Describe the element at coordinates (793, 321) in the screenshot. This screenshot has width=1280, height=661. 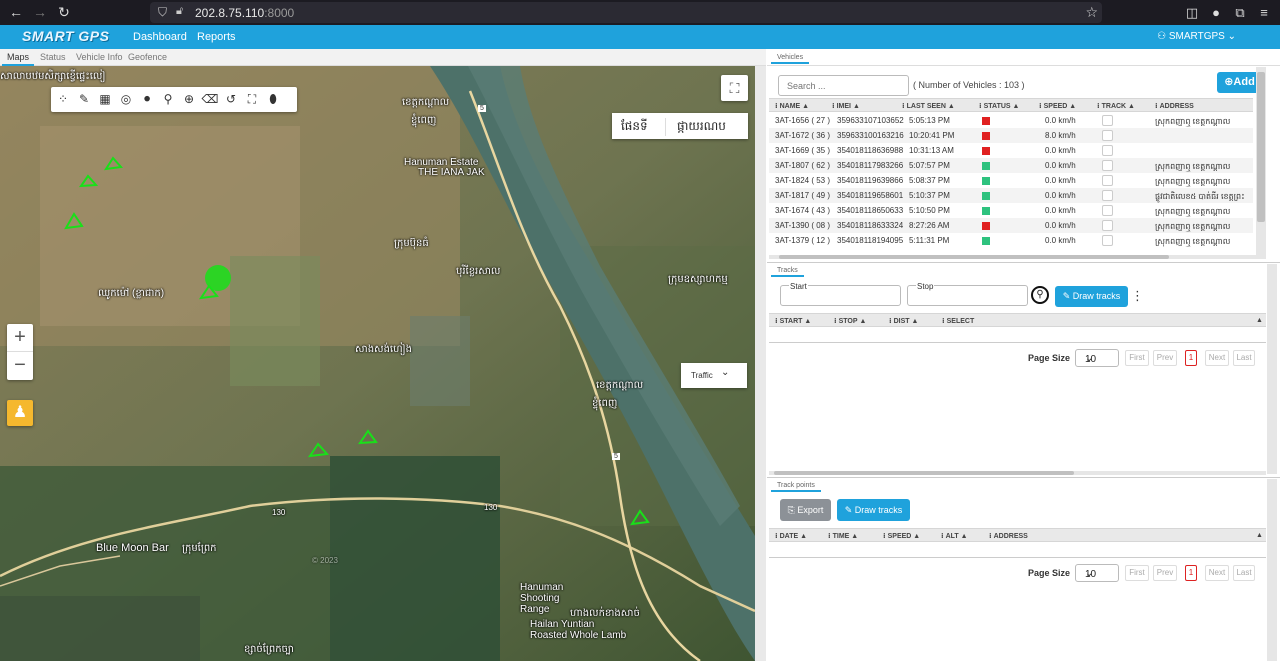
I see `col-start: ⁝ START ▲` at that location.